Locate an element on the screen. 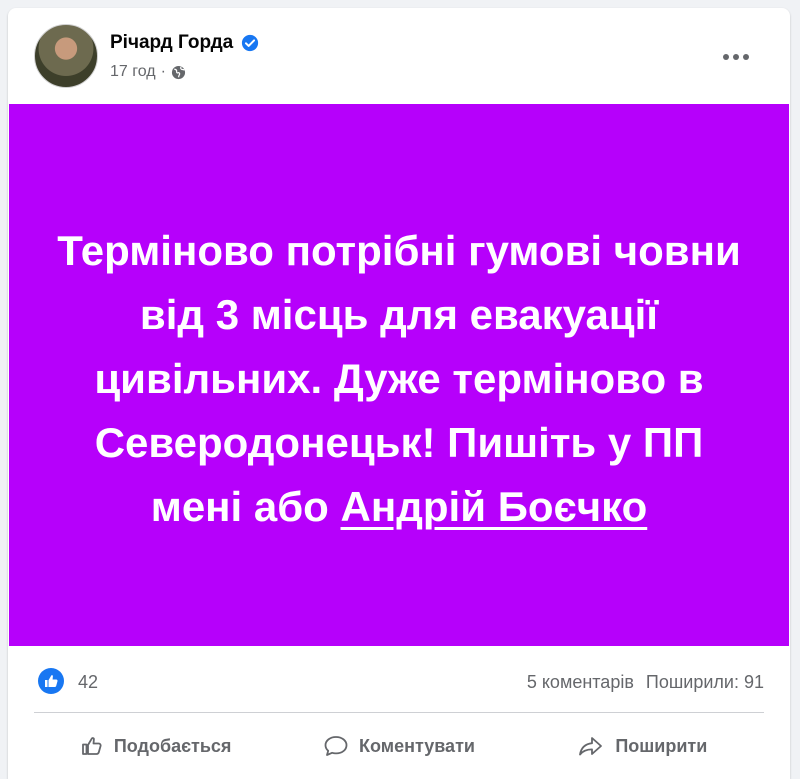  author-name: Річард Горда is located at coordinates (171, 43).